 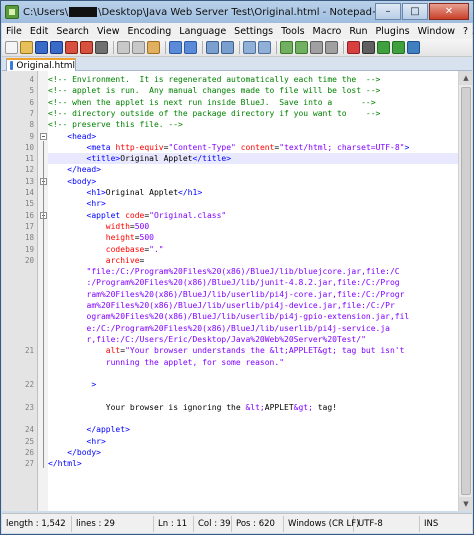 I want to click on menu-language: Language, so click(x=202, y=31).